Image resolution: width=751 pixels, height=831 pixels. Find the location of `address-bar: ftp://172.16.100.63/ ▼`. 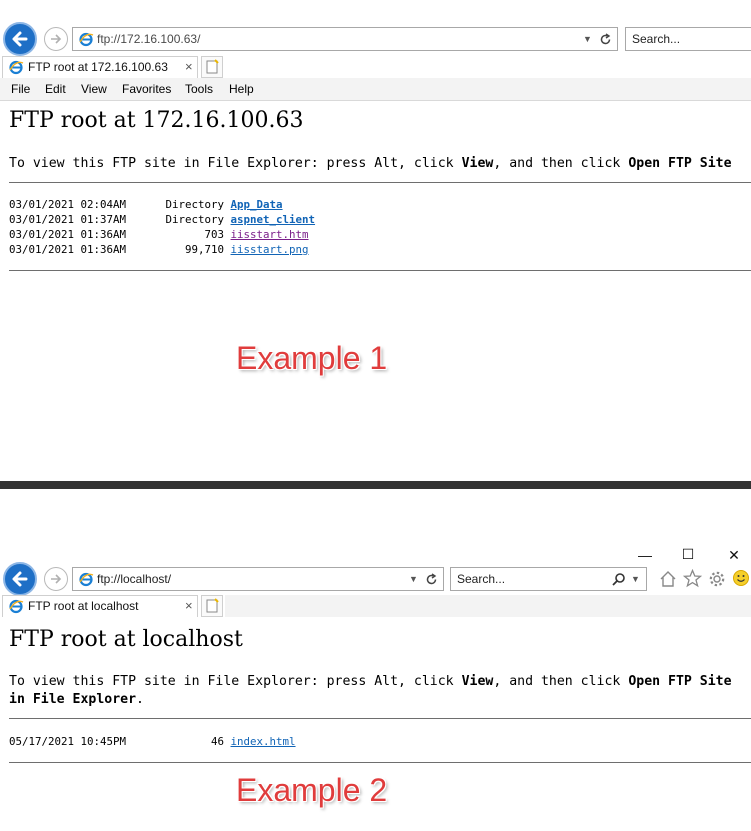

address-bar: ftp://172.16.100.63/ ▼ is located at coordinates (345, 39).